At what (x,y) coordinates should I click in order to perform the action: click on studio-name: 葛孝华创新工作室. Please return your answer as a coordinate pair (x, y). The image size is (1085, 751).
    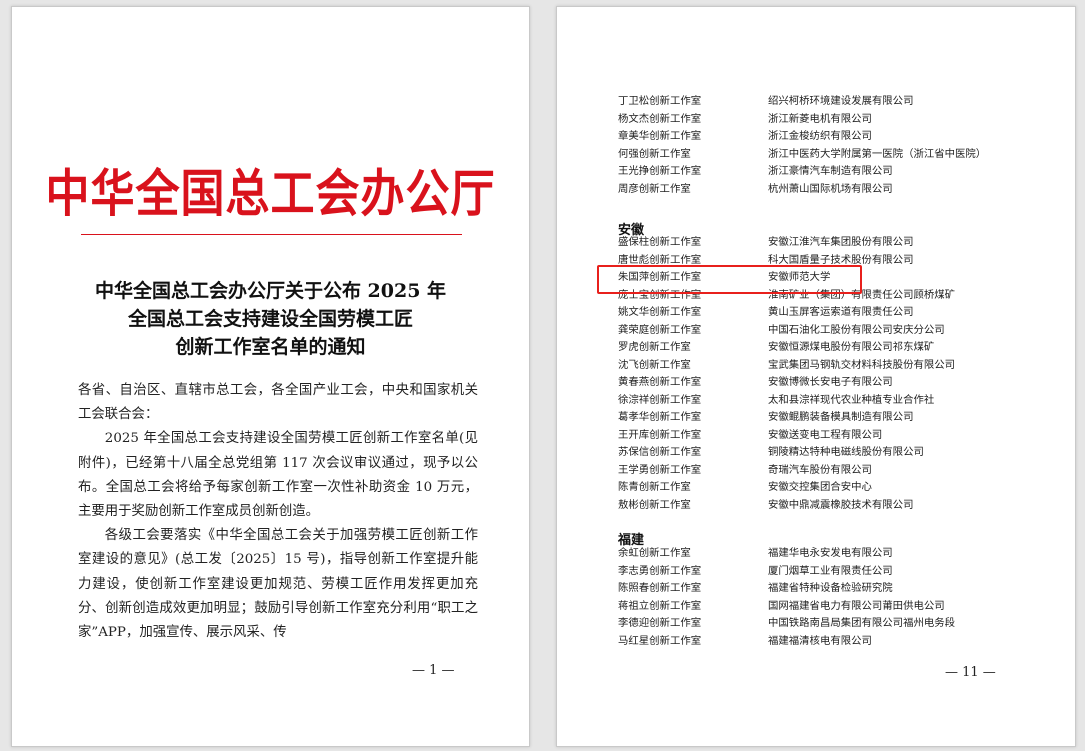
    Looking at the image, I should click on (660, 417).